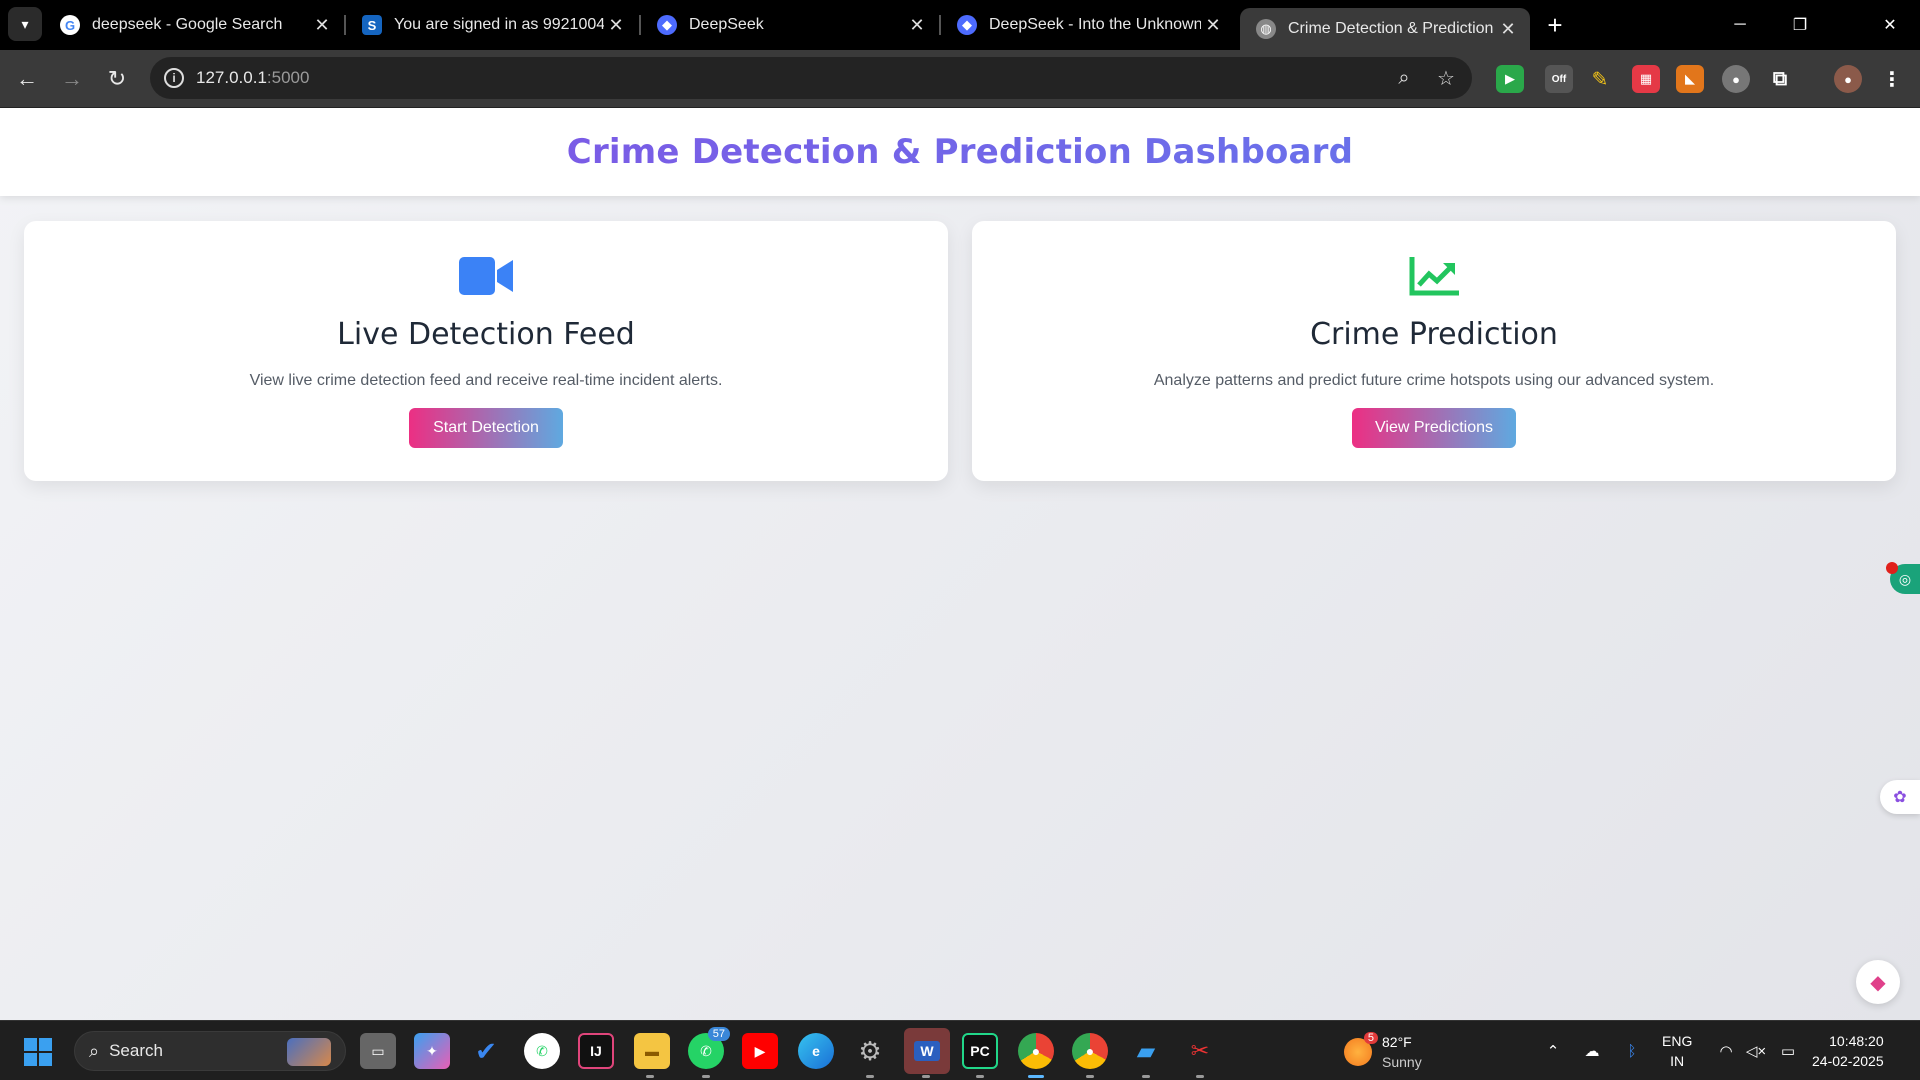  I want to click on browser-menu-icon: ⋮, so click(1892, 79).